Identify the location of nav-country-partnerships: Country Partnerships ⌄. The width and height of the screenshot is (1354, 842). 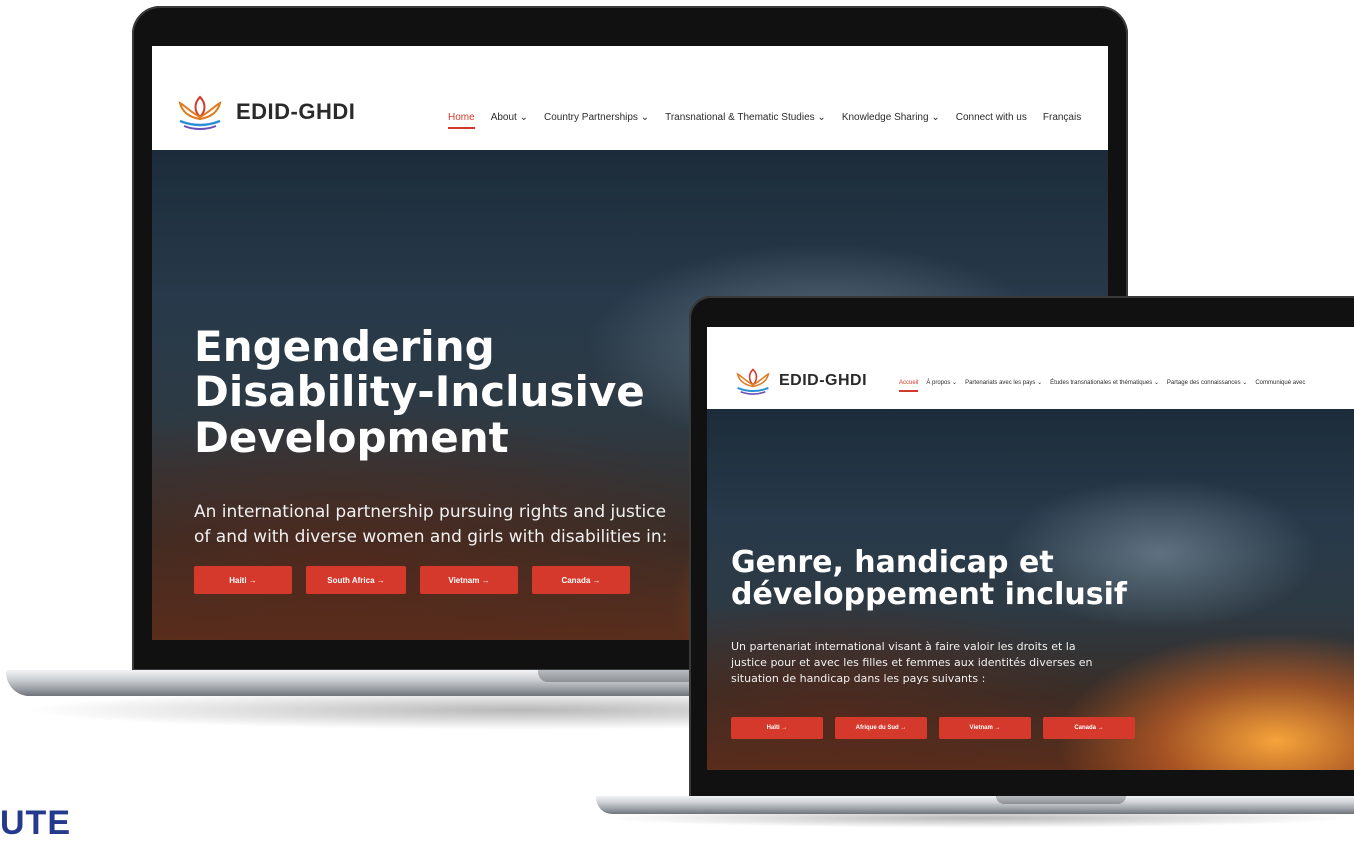
(596, 117).